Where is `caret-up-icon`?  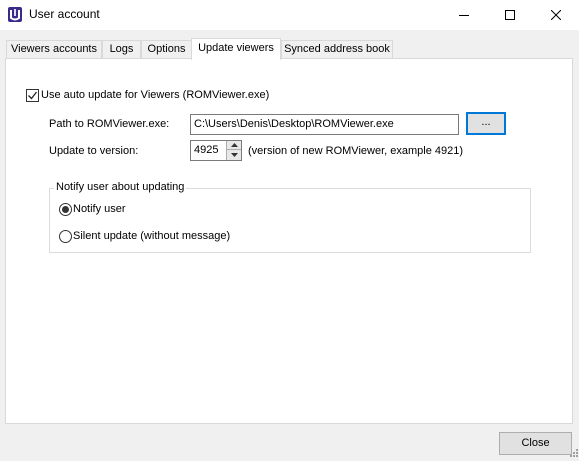 caret-up-icon is located at coordinates (234, 145).